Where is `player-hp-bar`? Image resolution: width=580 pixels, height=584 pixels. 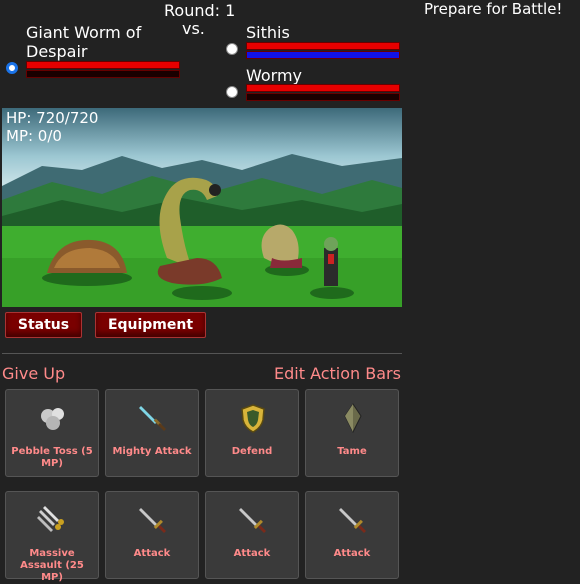 player-hp-bar is located at coordinates (103, 65).